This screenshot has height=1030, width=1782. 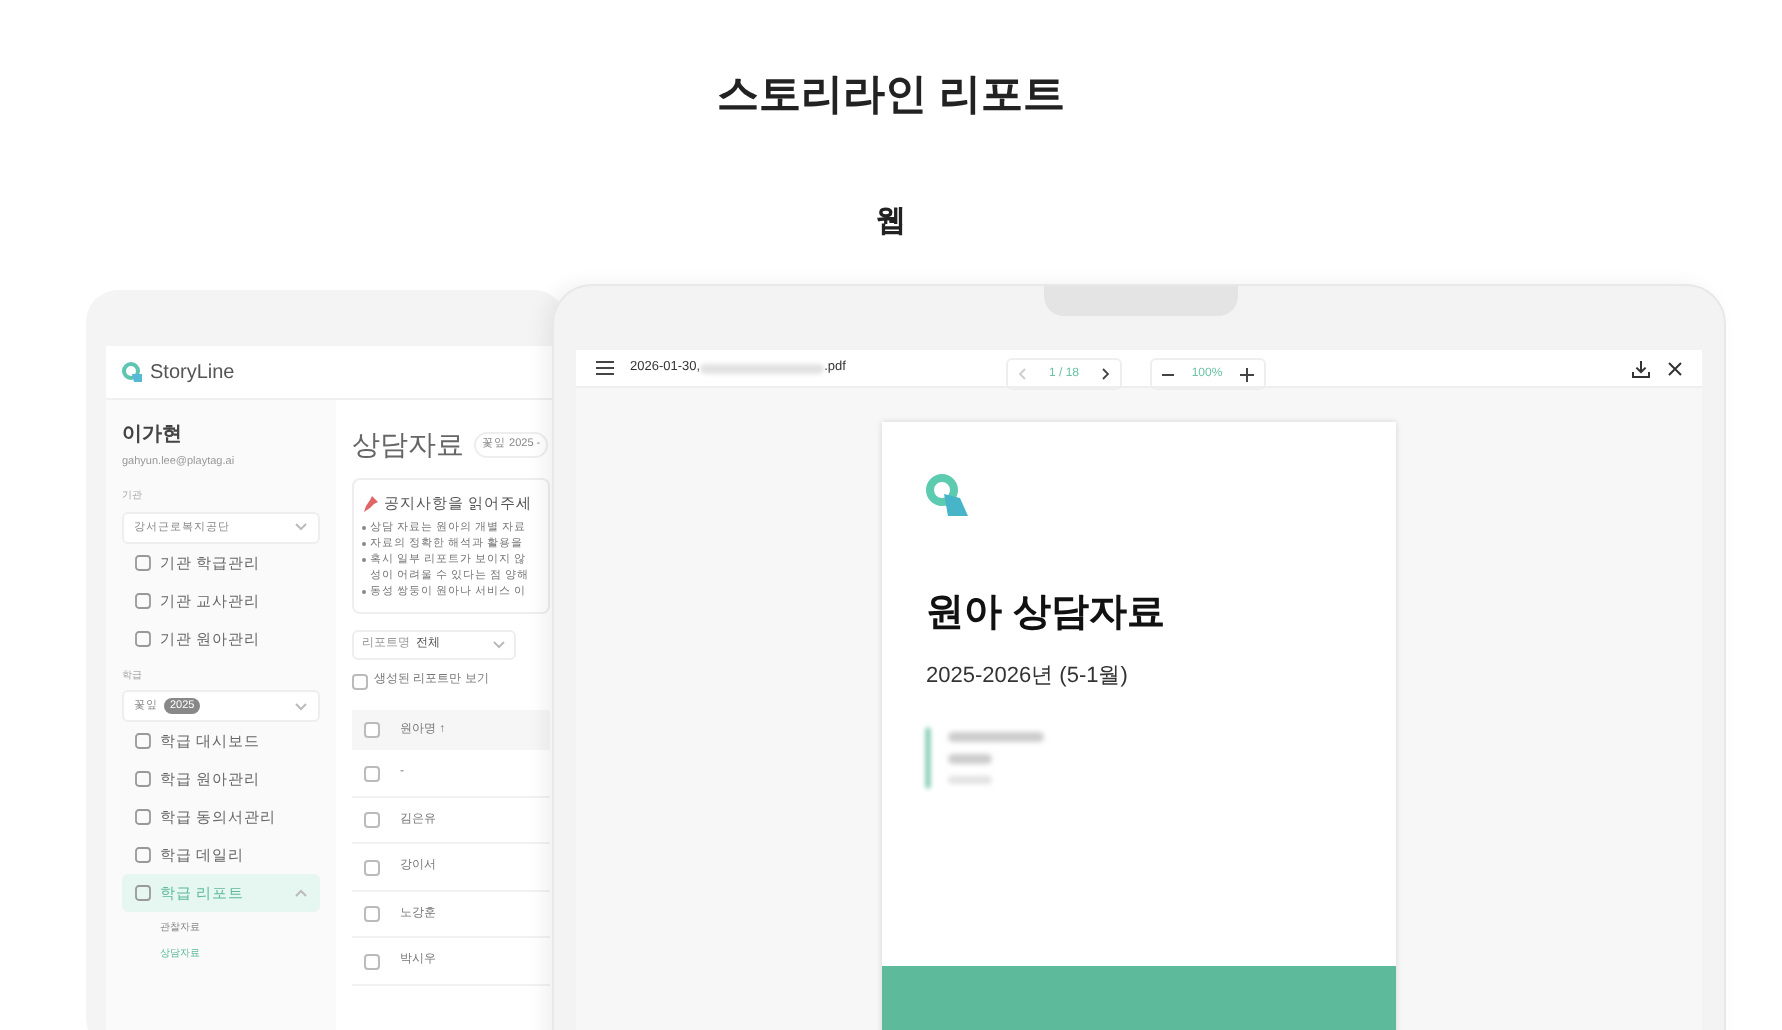 What do you see at coordinates (891, 222) in the screenshot?
I see `section-label: 웹` at bounding box center [891, 222].